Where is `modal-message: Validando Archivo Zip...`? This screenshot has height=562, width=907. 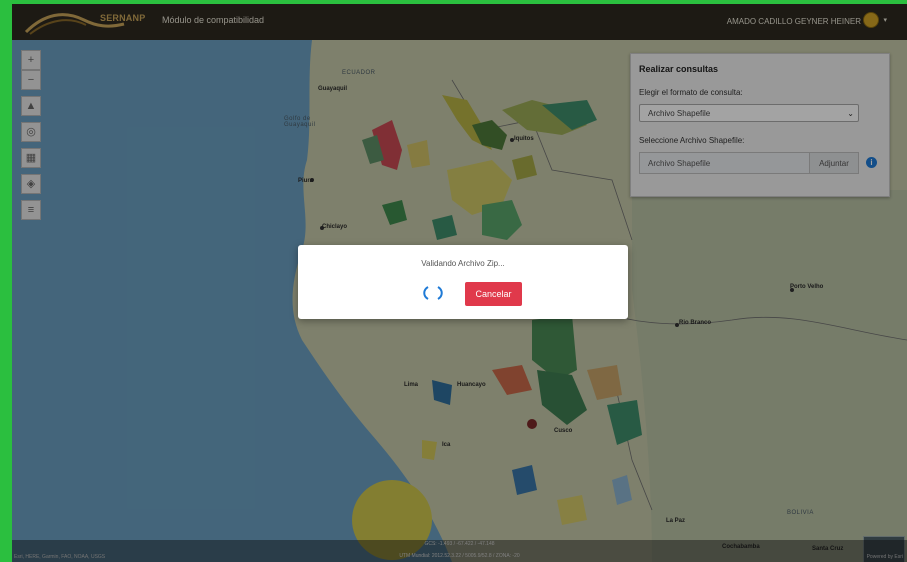 modal-message: Validando Archivo Zip... is located at coordinates (463, 263).